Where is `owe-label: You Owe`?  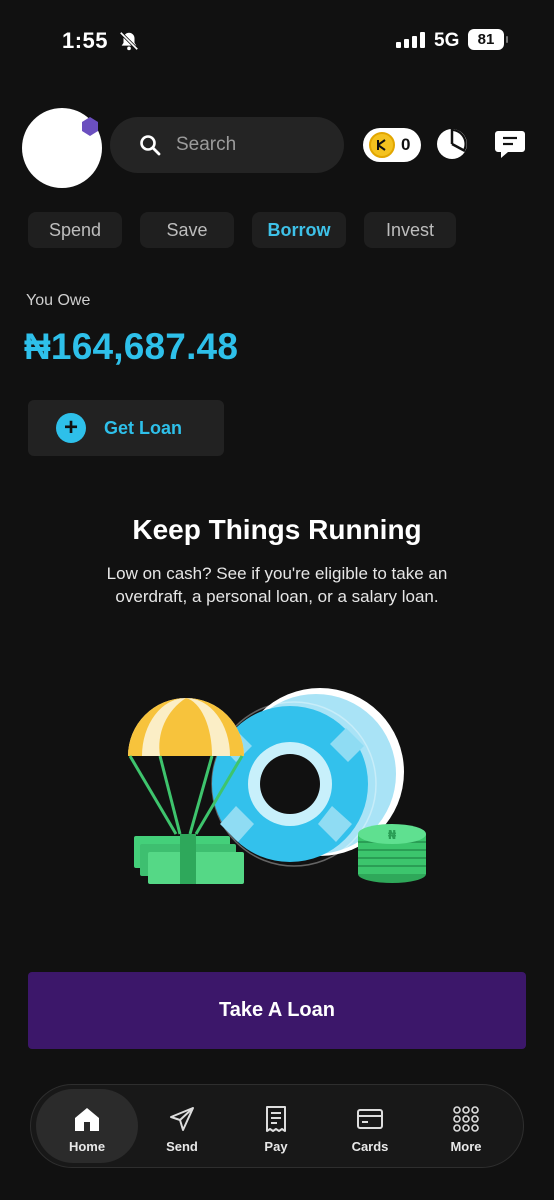 owe-label: You Owe is located at coordinates (58, 300).